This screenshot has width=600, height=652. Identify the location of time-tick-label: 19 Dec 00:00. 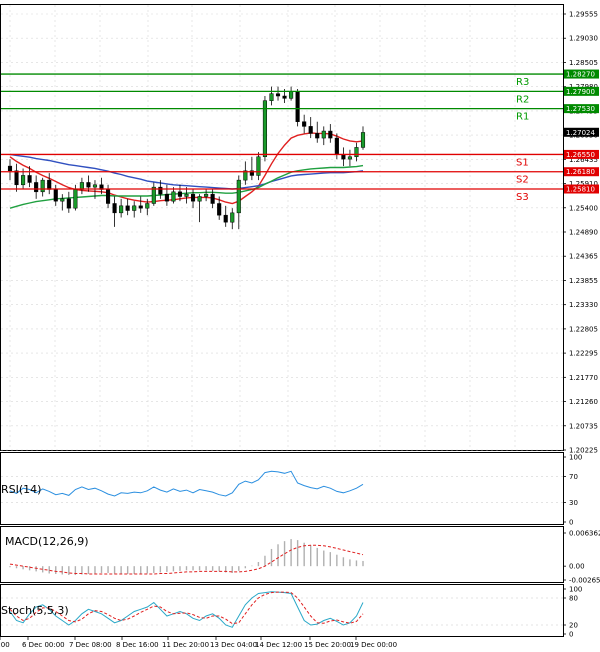
(373, 645).